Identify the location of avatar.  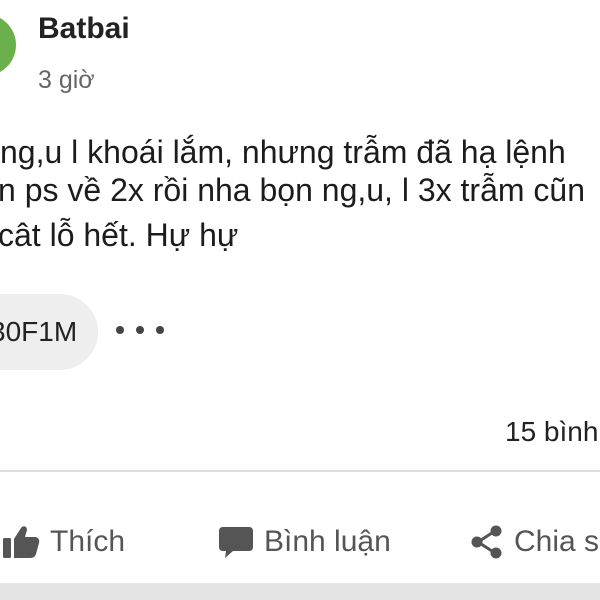
(8, 45).